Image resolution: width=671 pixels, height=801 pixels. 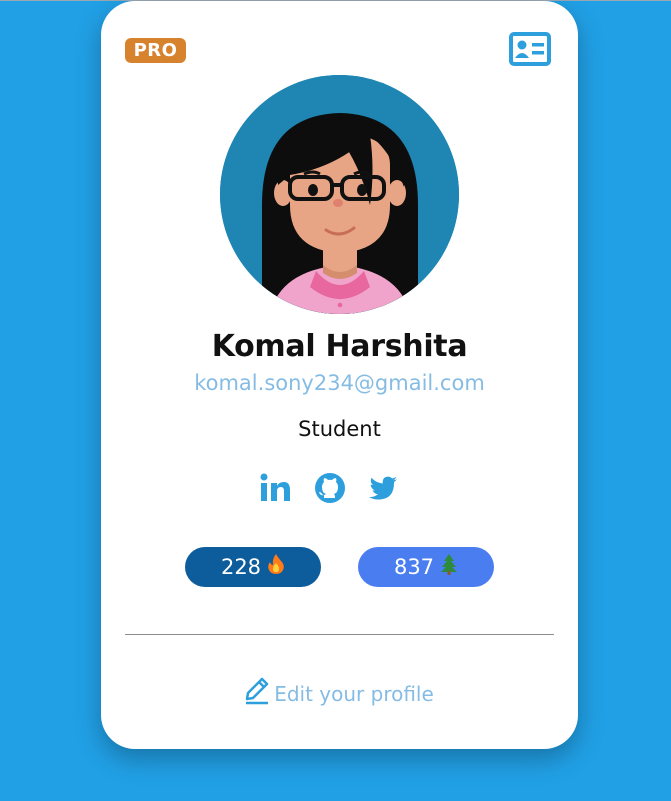 I want to click on social-links, so click(x=339, y=487).